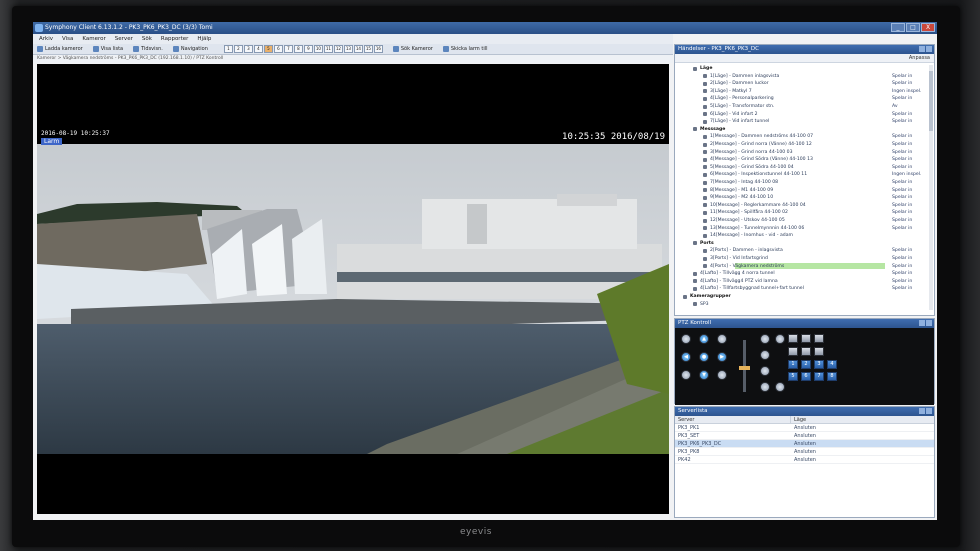 The image size is (980, 551). I want to click on toolbar-button: Navigation, so click(190, 49).